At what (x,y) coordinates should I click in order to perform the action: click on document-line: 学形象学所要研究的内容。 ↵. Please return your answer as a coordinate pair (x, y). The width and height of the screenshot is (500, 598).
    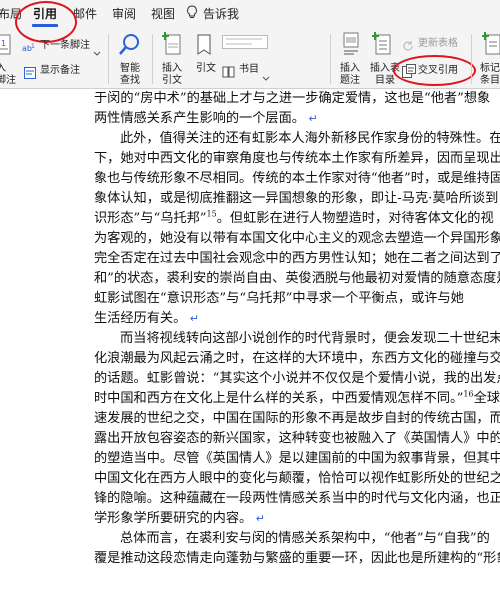
    Looking at the image, I should click on (179, 519).